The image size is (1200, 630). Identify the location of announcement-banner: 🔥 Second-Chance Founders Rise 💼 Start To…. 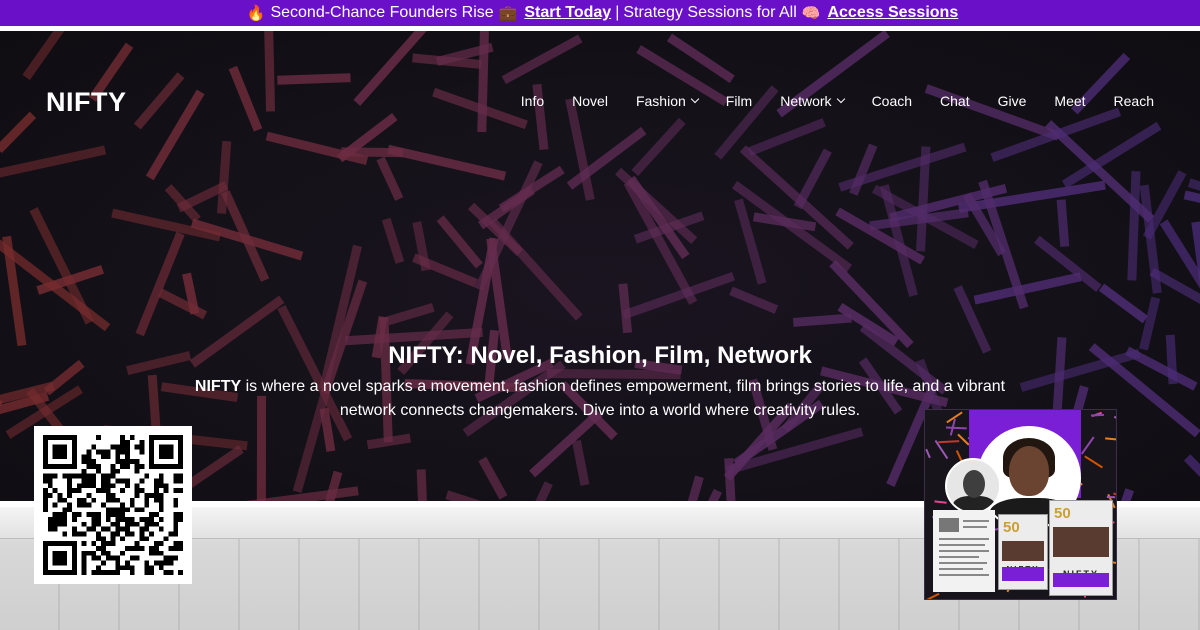
(600, 13).